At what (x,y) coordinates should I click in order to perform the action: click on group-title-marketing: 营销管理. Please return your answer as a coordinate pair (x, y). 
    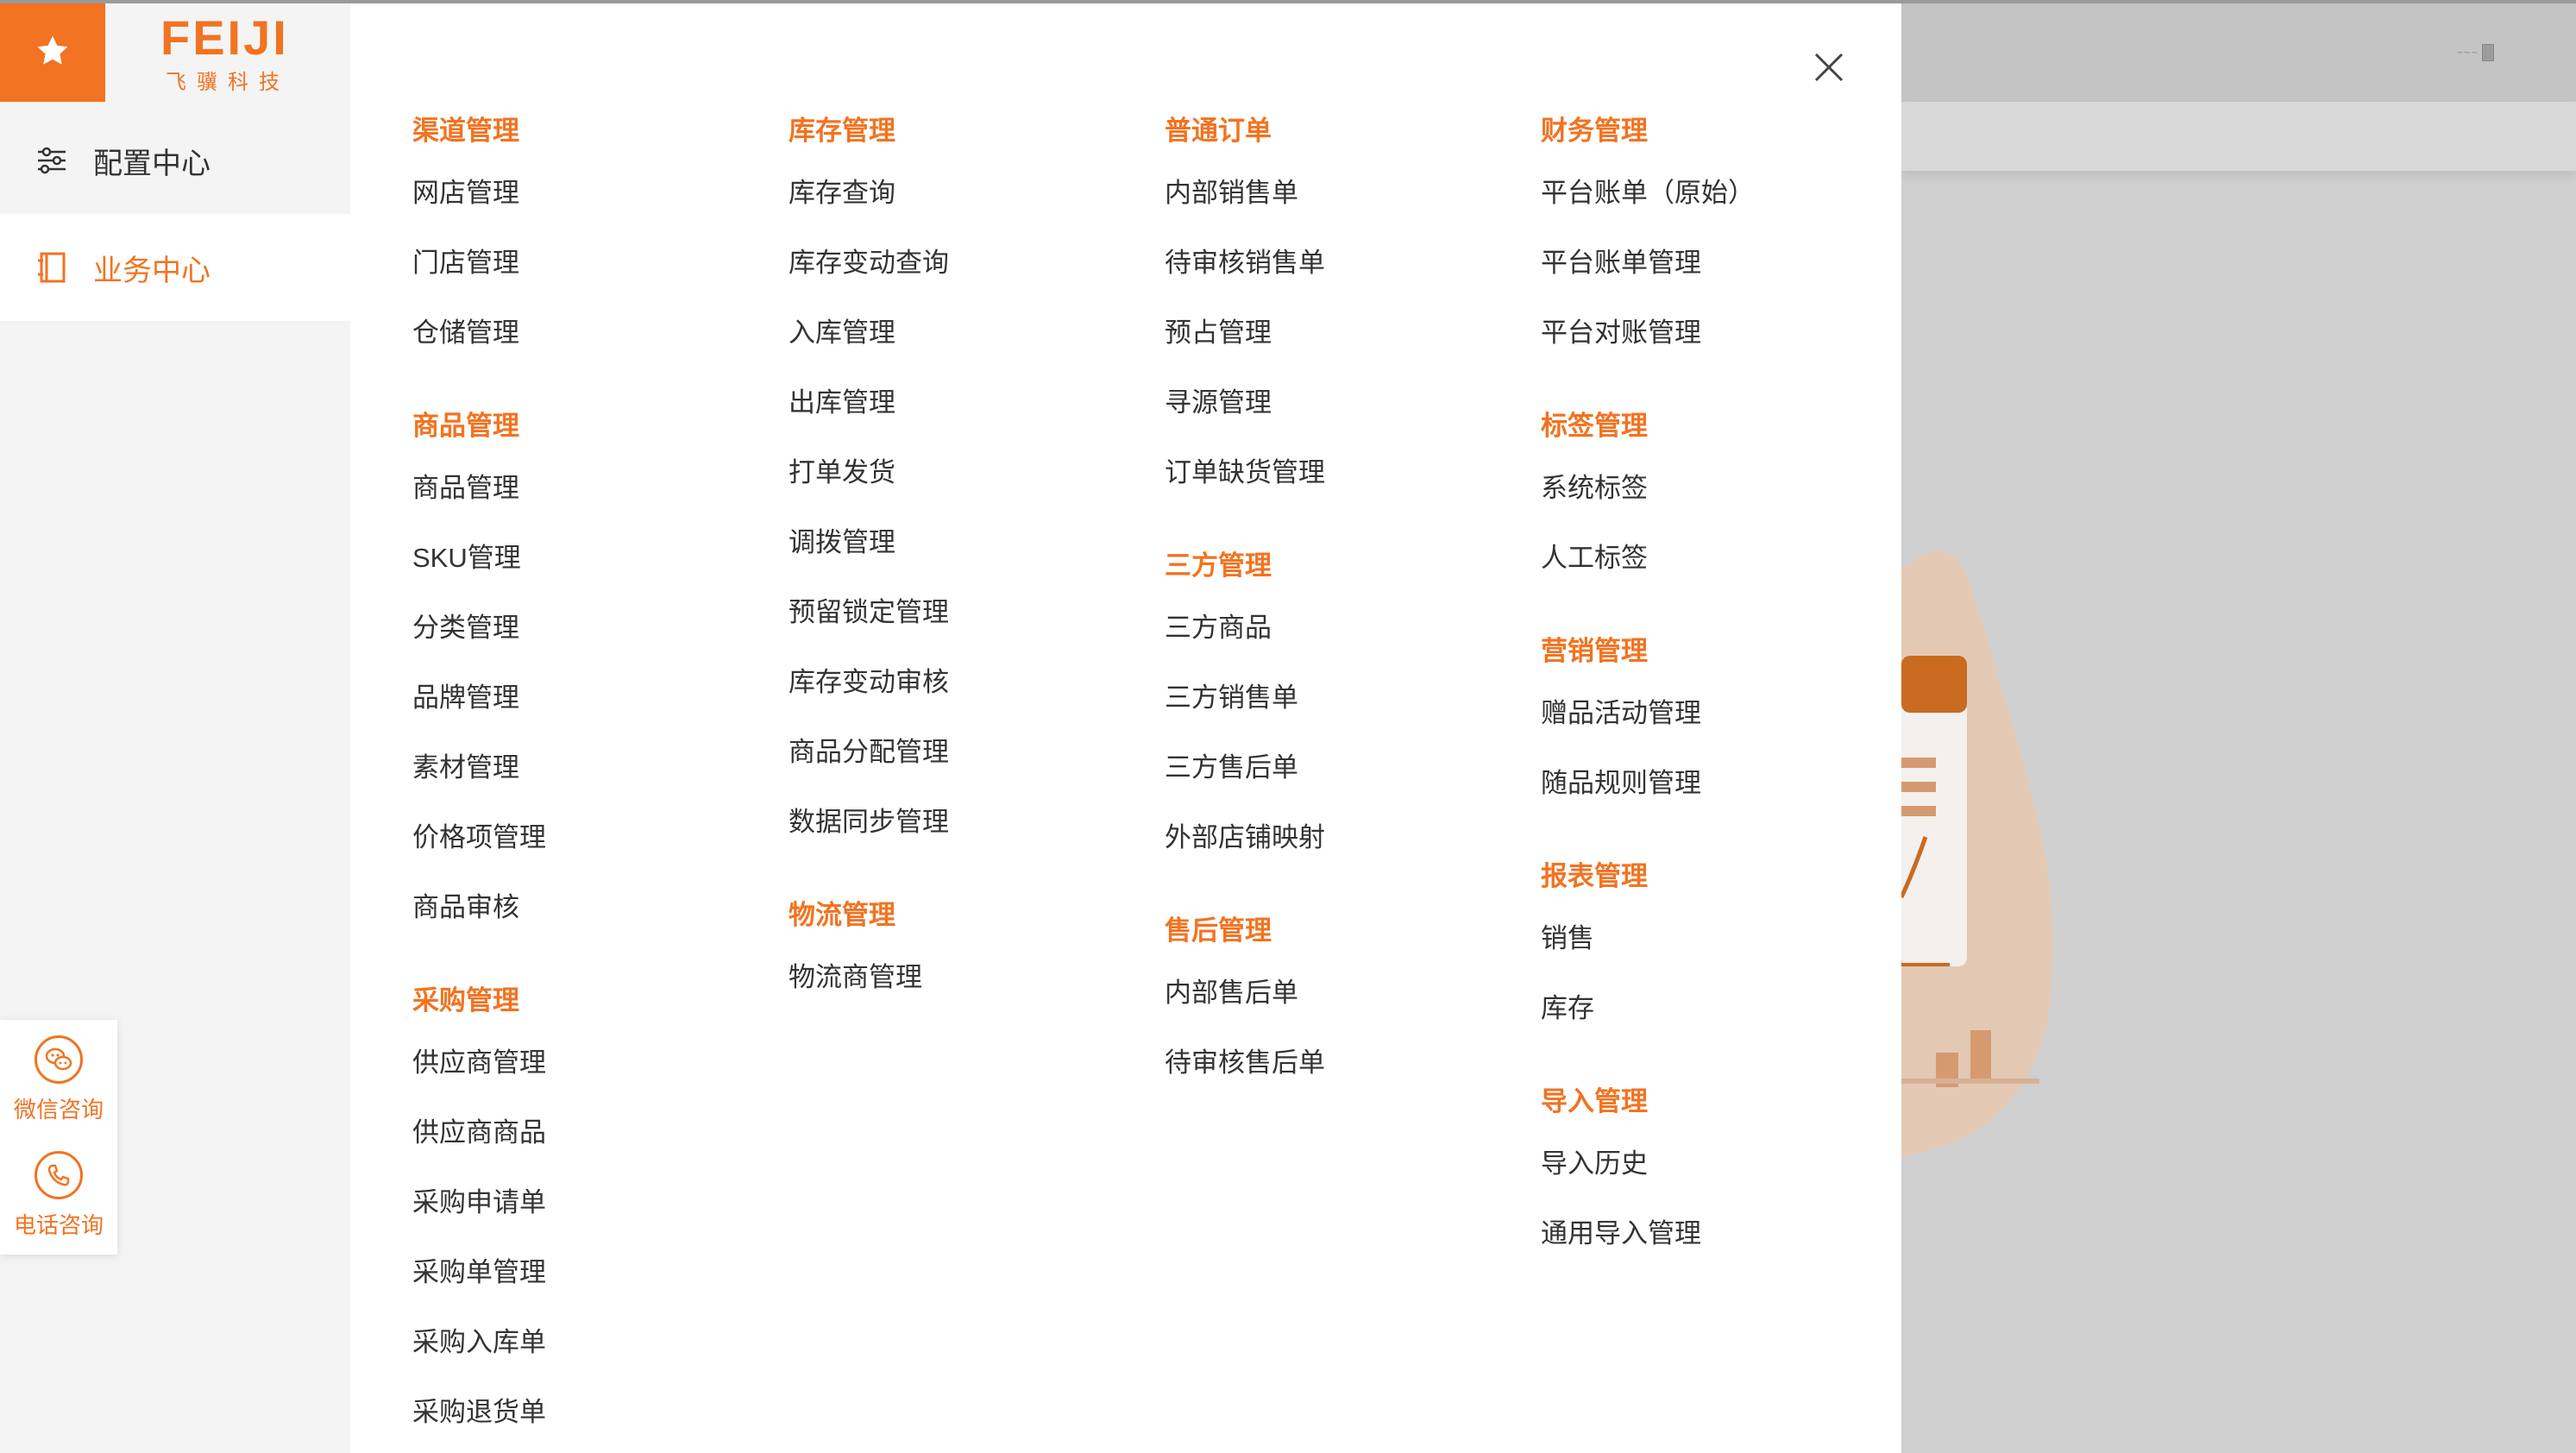
    Looking at the image, I should click on (1594, 651).